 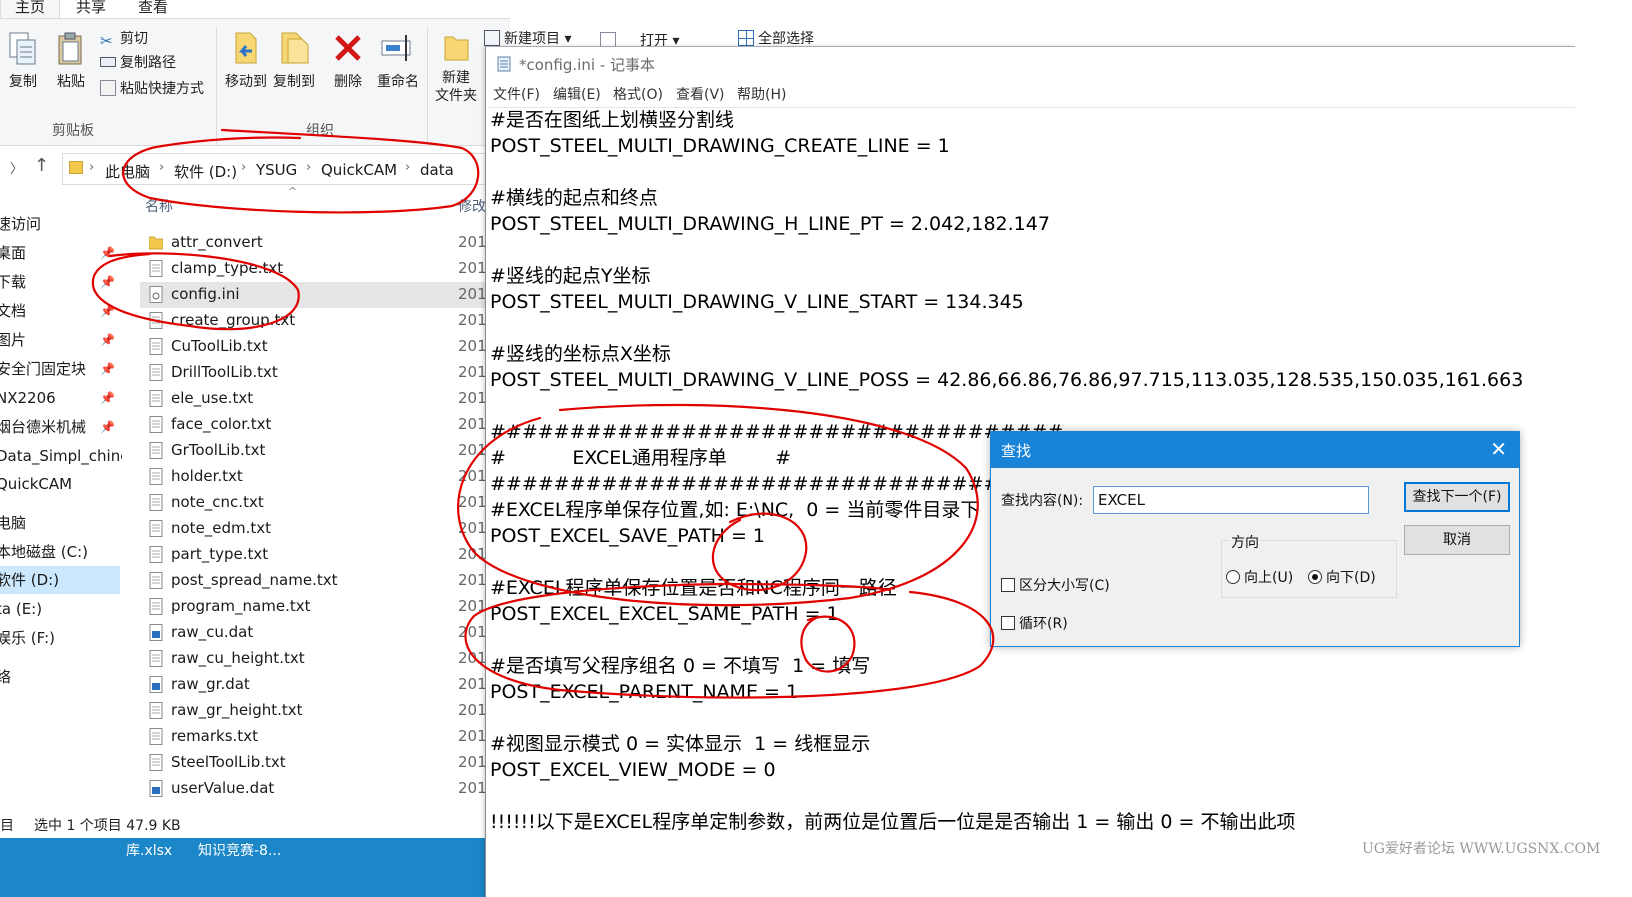 I want to click on file-name: raw_gr.dat, so click(x=210, y=684).